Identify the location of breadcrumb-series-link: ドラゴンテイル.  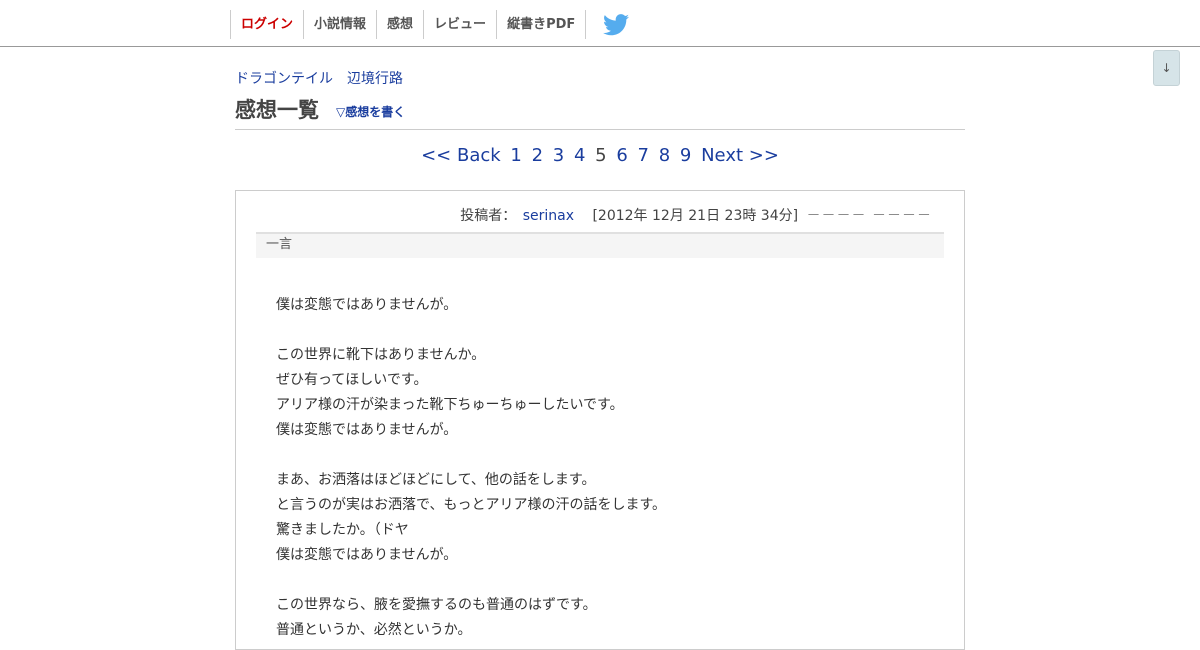
(284, 79).